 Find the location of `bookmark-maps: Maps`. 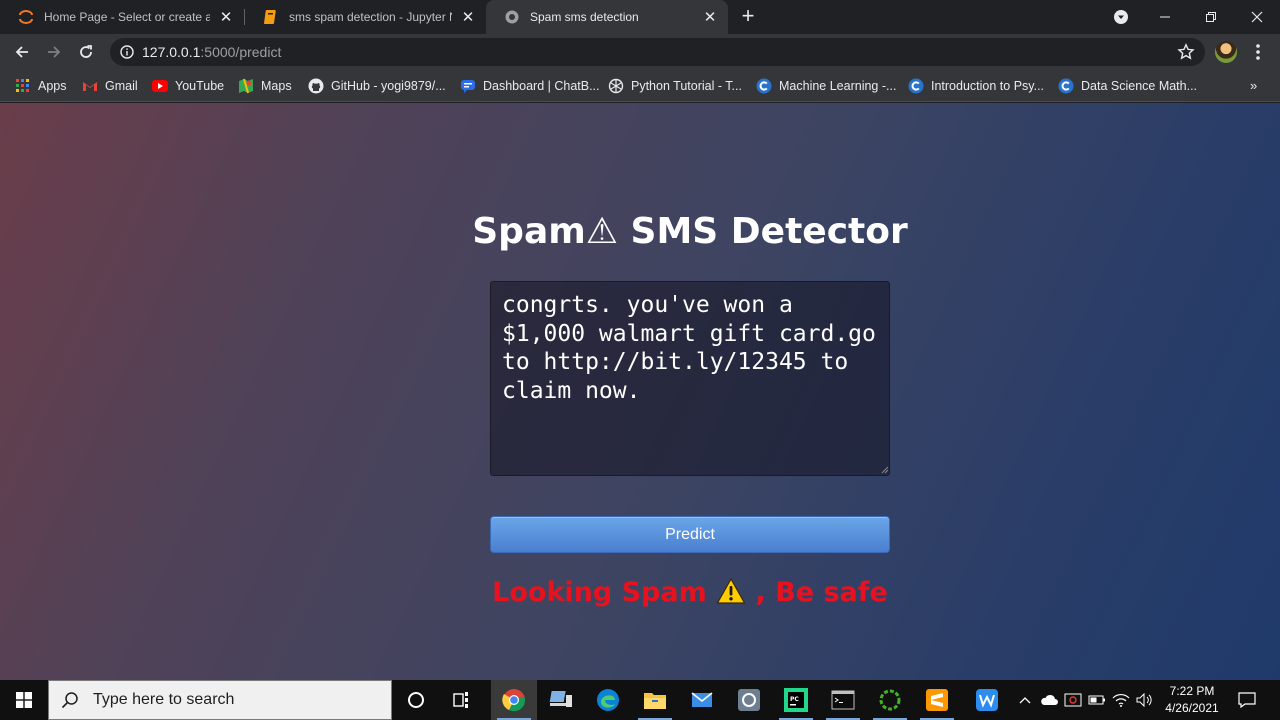

bookmark-maps: Maps is located at coordinates (265, 86).